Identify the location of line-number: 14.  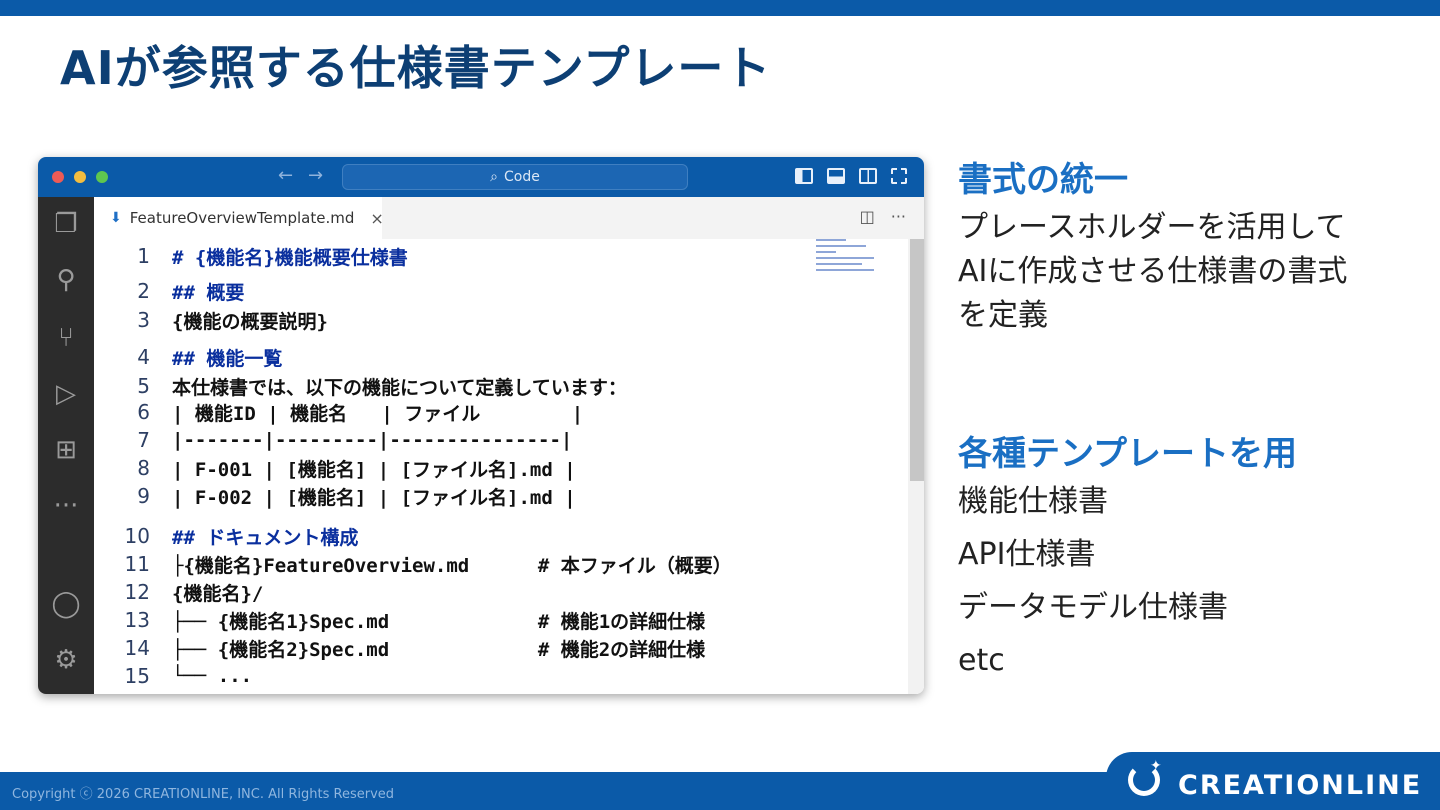
(137, 648).